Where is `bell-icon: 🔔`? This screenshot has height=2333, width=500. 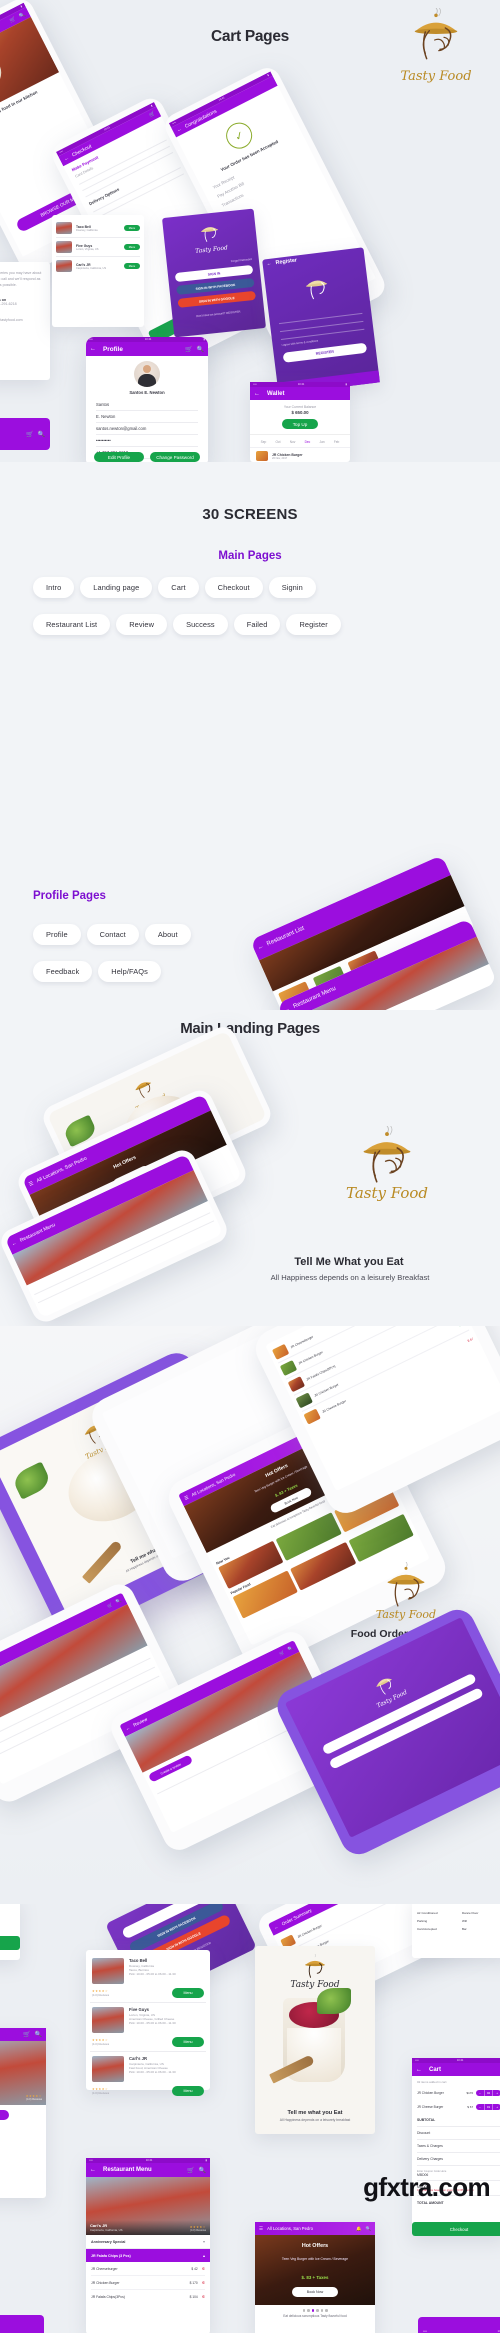 bell-icon: 🔔 is located at coordinates (358, 2229).